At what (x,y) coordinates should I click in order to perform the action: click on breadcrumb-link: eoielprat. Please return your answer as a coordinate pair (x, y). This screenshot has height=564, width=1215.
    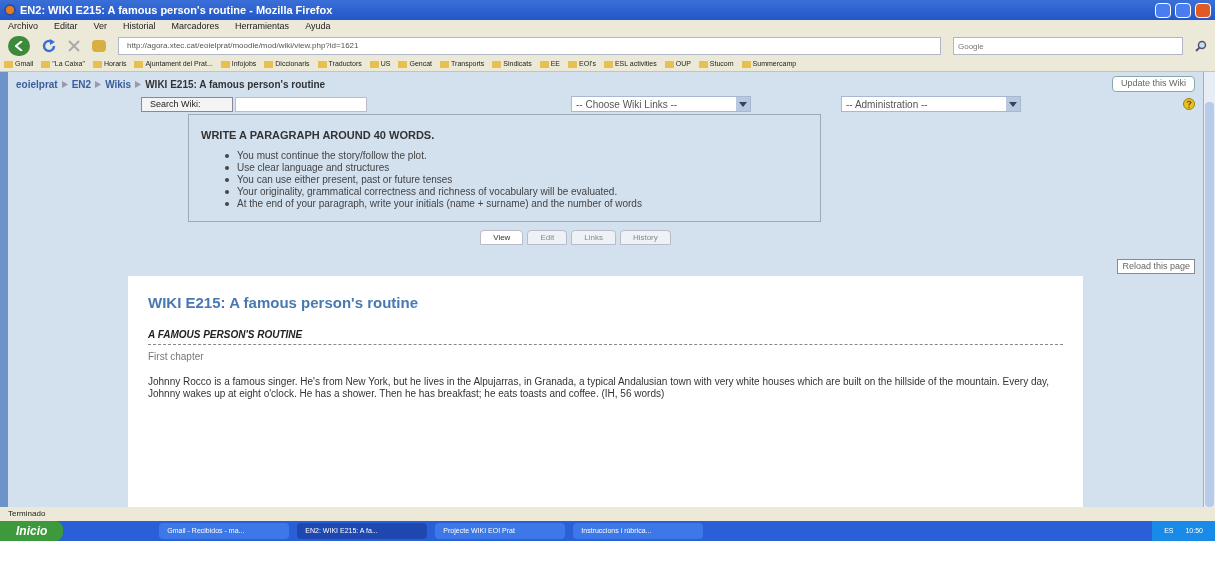
    Looking at the image, I should click on (37, 84).